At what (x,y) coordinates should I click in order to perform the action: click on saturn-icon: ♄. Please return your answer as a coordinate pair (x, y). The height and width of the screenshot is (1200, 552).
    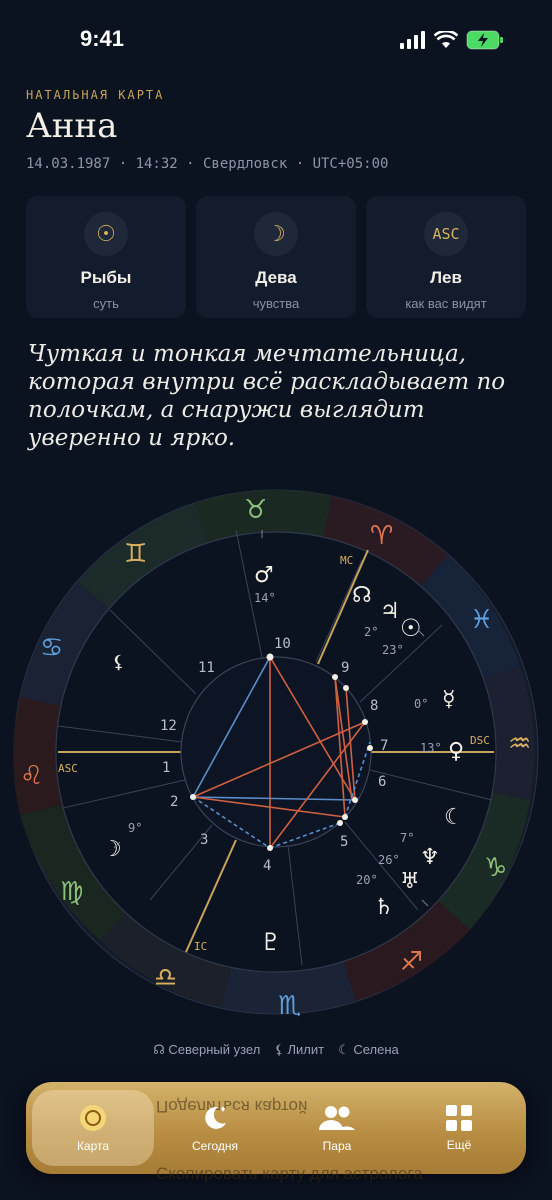
    Looking at the image, I should click on (384, 907).